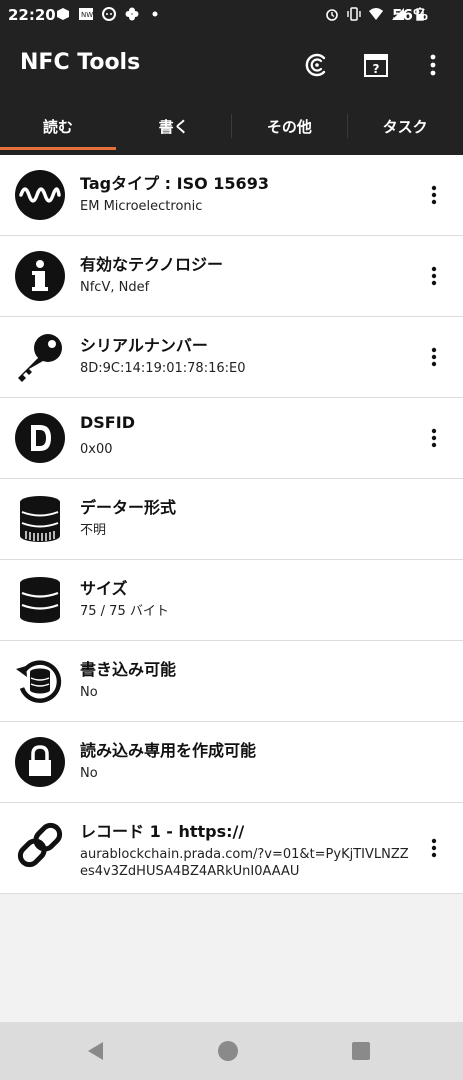 This screenshot has width=463, height=1080. What do you see at coordinates (361, 1051) in the screenshot?
I see `recents-icon` at bounding box center [361, 1051].